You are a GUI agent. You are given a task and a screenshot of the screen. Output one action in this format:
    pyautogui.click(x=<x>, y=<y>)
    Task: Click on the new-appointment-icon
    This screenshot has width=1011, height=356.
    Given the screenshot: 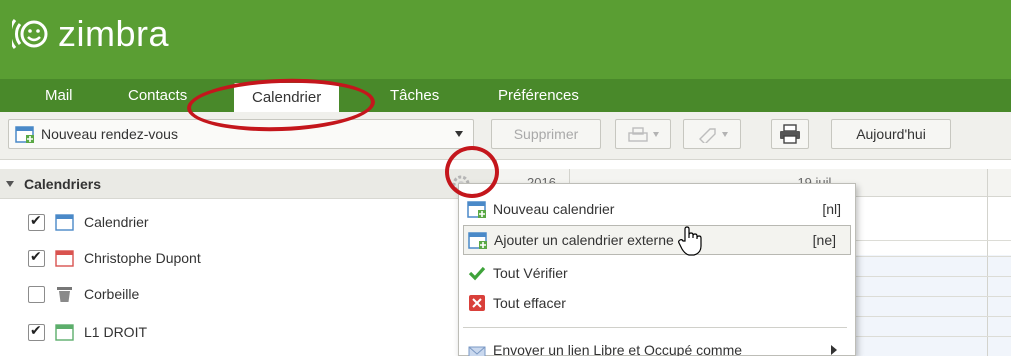 What is the action you would take?
    pyautogui.click(x=24, y=134)
    